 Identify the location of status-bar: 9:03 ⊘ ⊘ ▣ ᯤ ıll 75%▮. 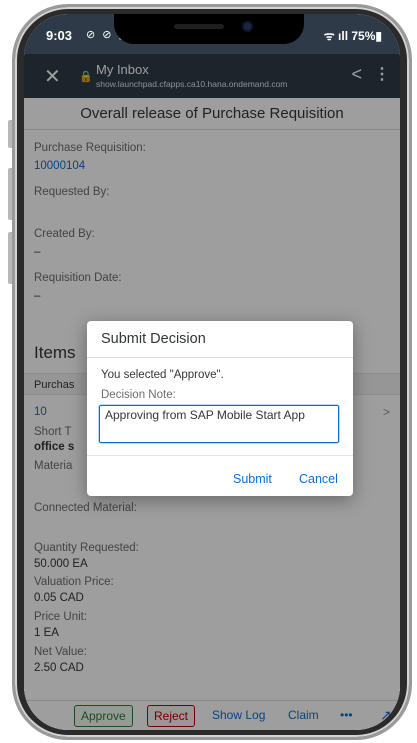
(212, 34).